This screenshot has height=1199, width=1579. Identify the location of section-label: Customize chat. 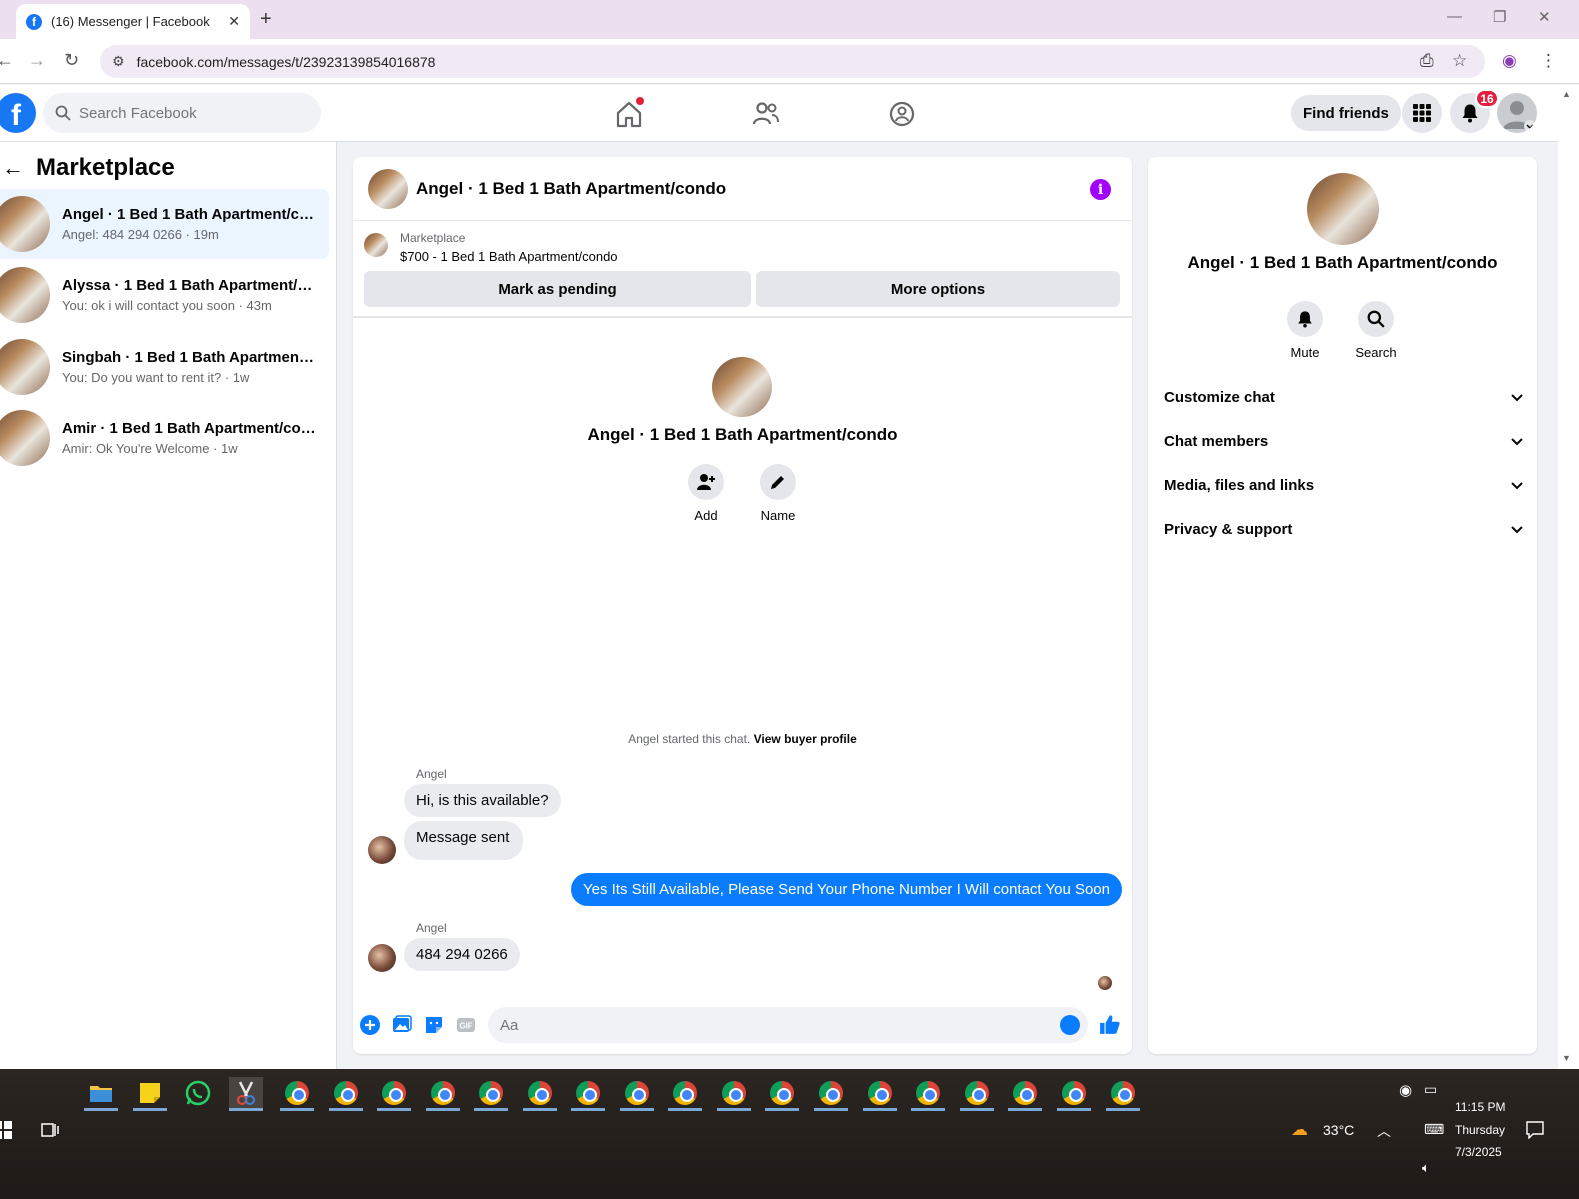
(1219, 397).